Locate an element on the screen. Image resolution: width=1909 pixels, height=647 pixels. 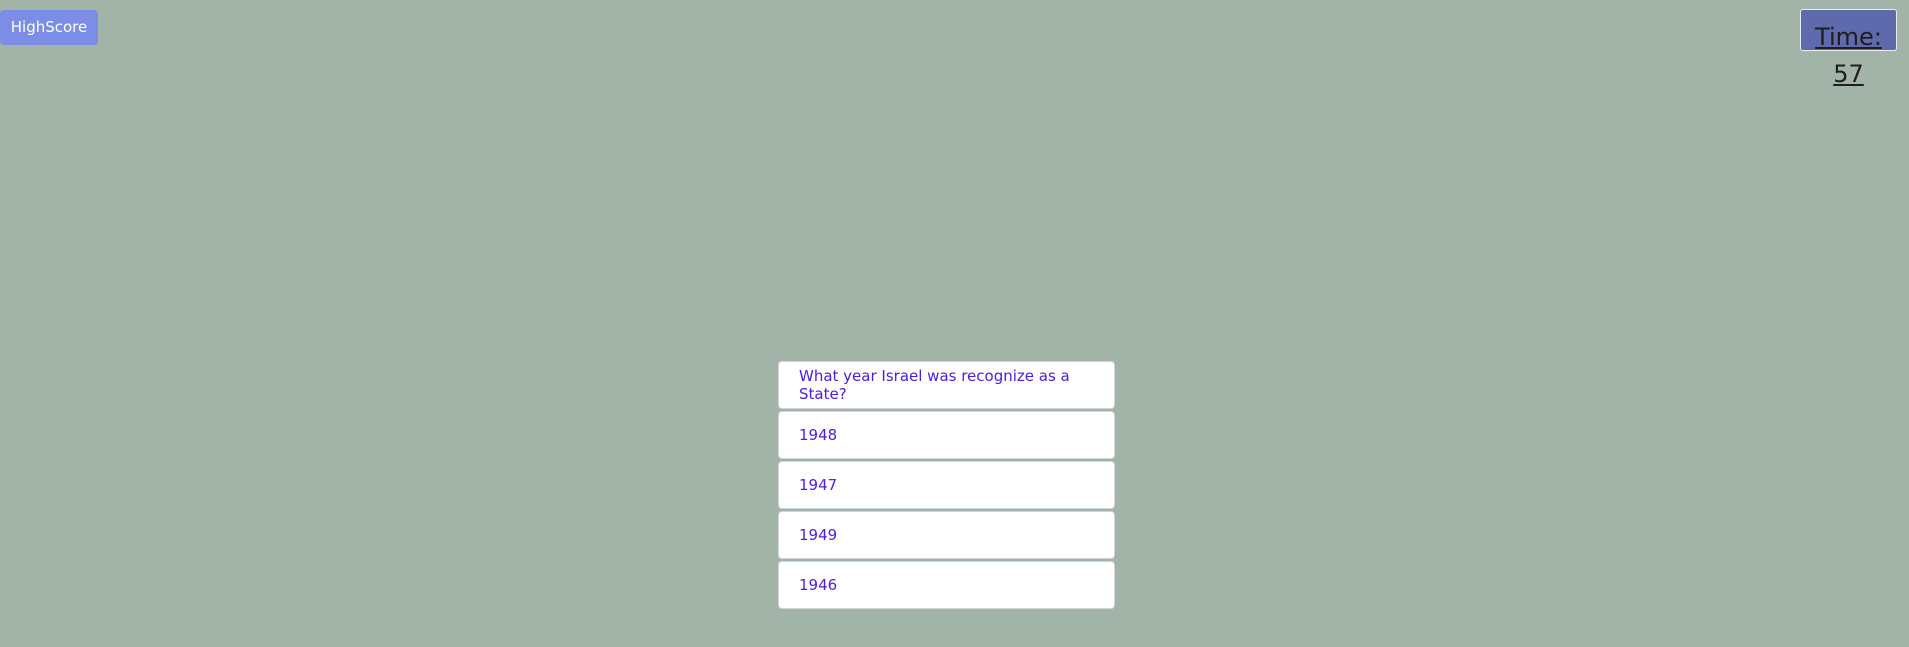
answer-option-1946: 1946 is located at coordinates (946, 585).